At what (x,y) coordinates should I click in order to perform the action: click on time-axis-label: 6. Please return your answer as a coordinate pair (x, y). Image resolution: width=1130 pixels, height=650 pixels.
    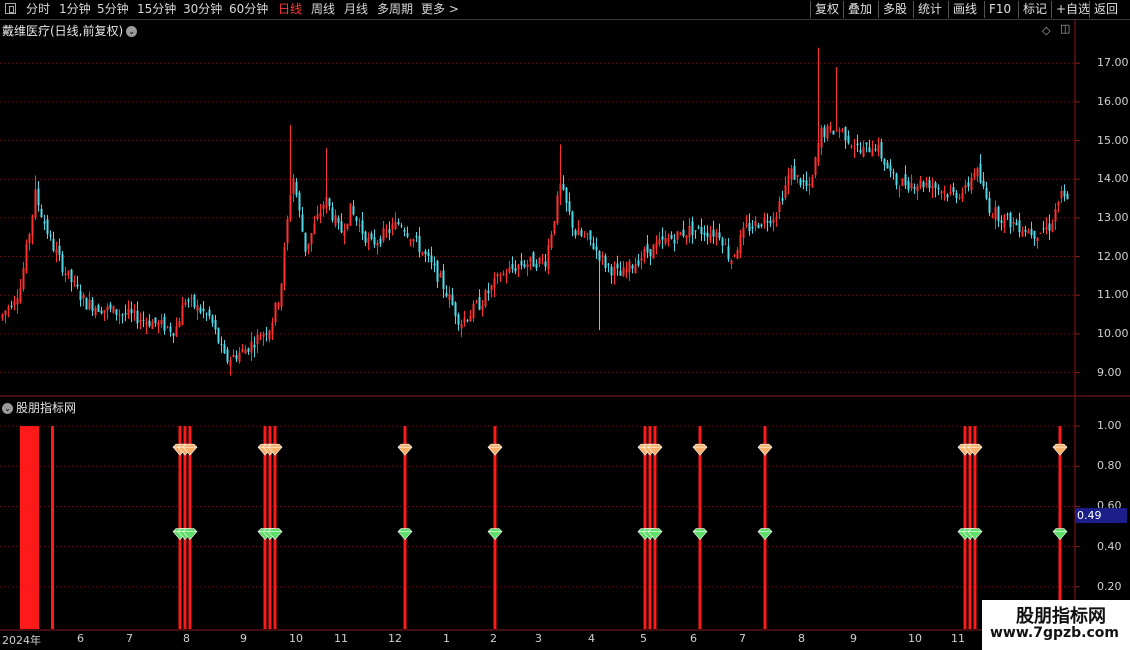
    Looking at the image, I should click on (693, 638).